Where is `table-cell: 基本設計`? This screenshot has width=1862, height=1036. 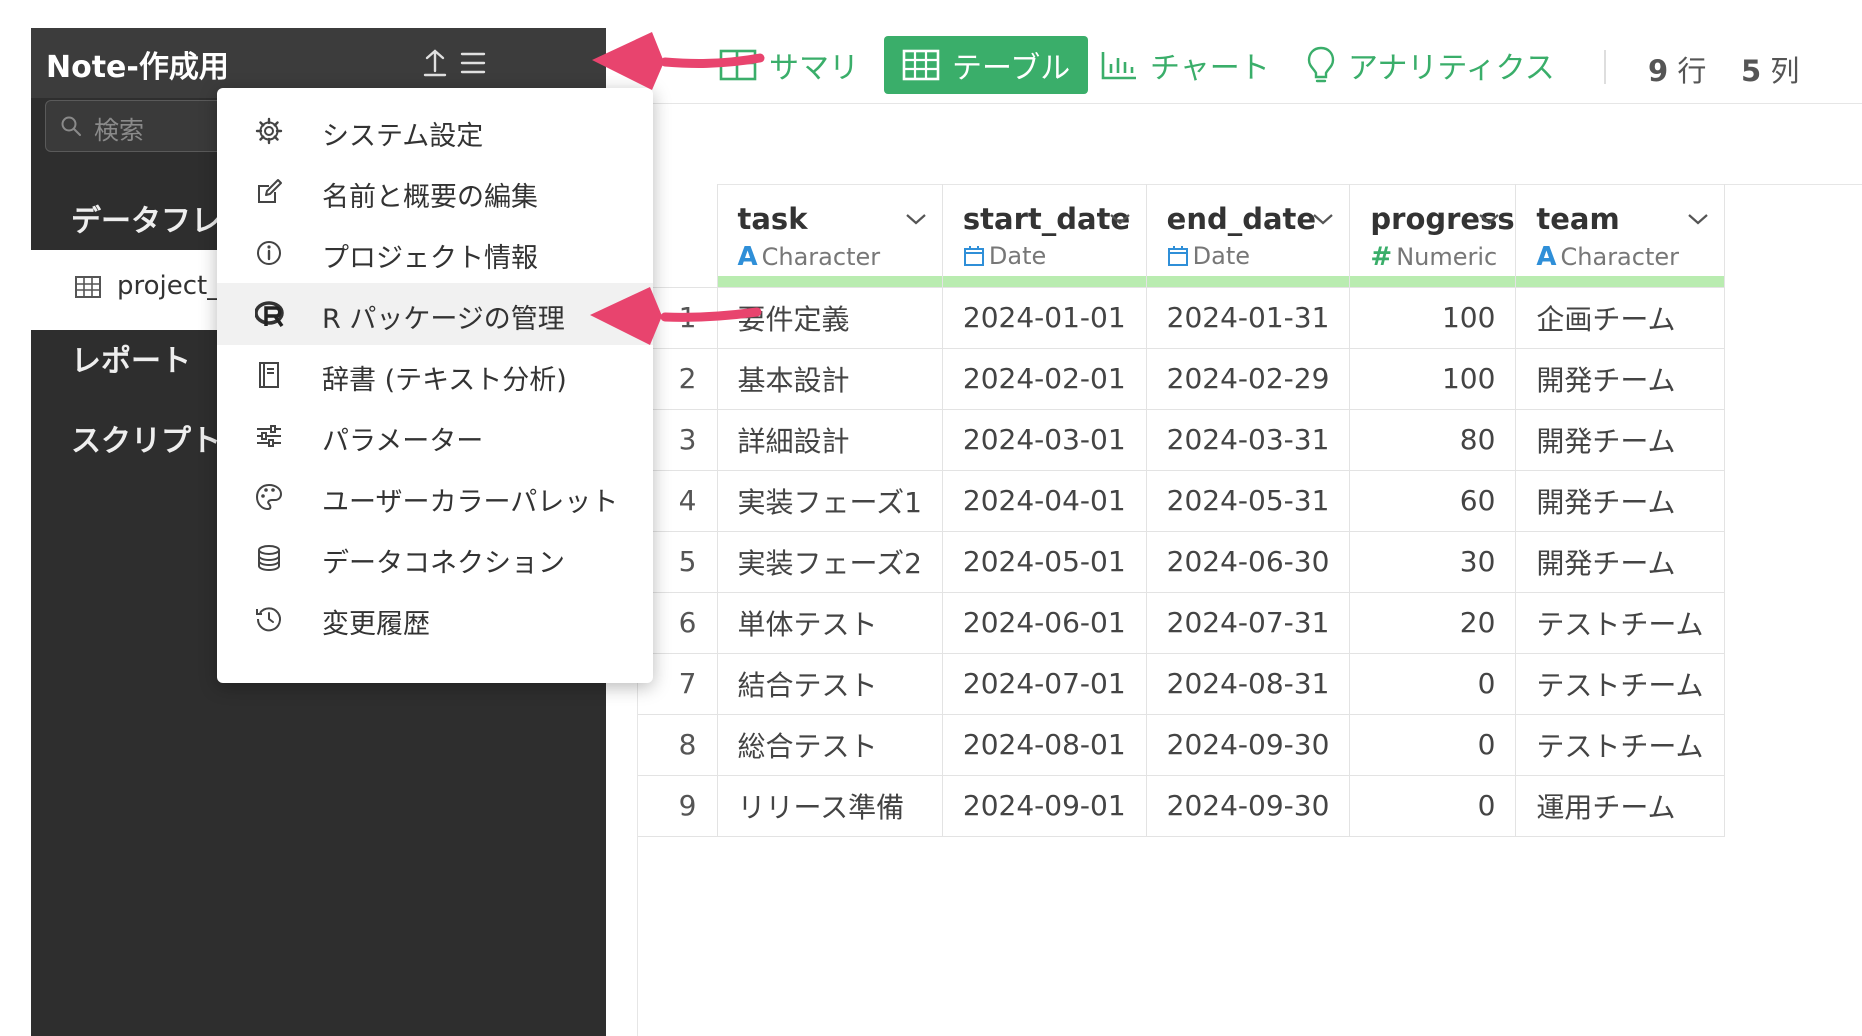 table-cell: 基本設計 is located at coordinates (830, 379).